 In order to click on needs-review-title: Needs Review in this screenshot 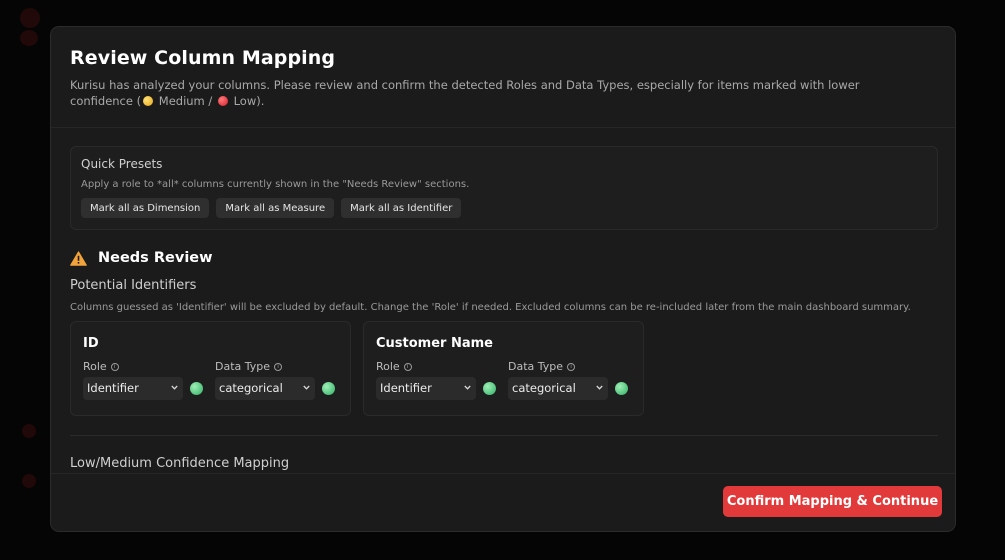, I will do `click(155, 258)`.